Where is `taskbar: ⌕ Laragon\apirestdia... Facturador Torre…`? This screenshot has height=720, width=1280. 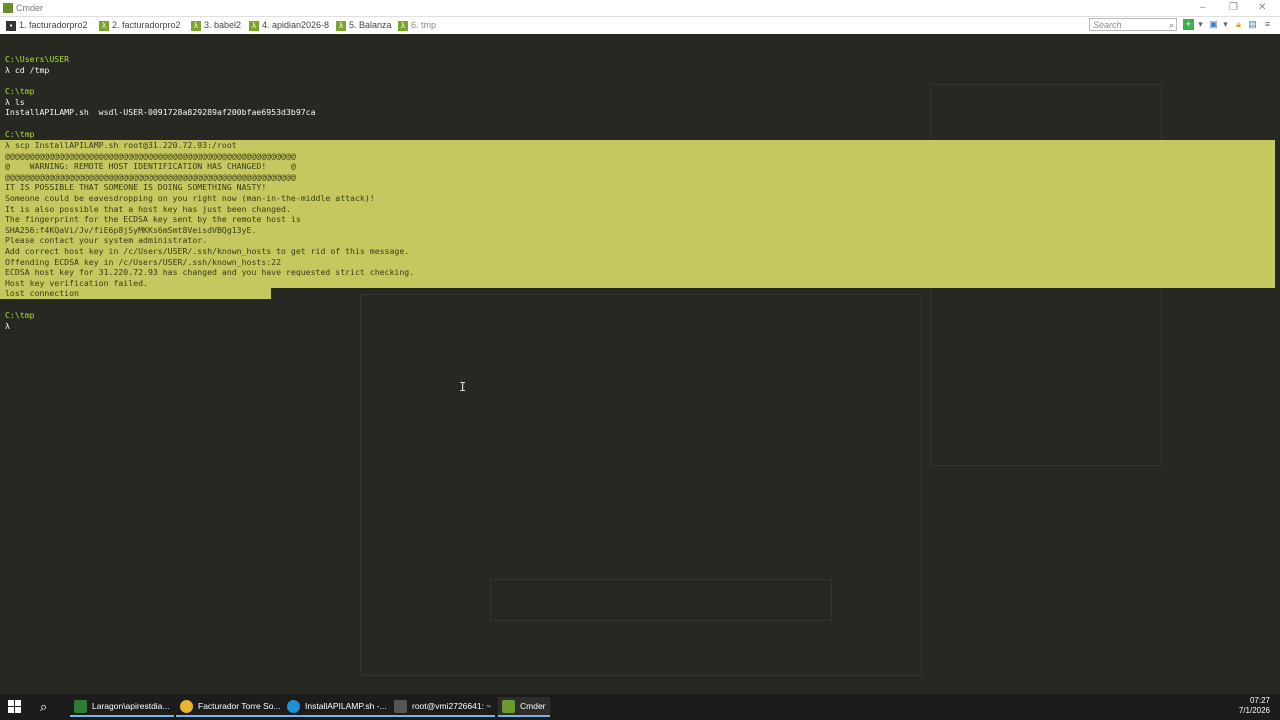
taskbar: ⌕ Laragon\apirestdia... Facturador Torre… is located at coordinates (640, 707).